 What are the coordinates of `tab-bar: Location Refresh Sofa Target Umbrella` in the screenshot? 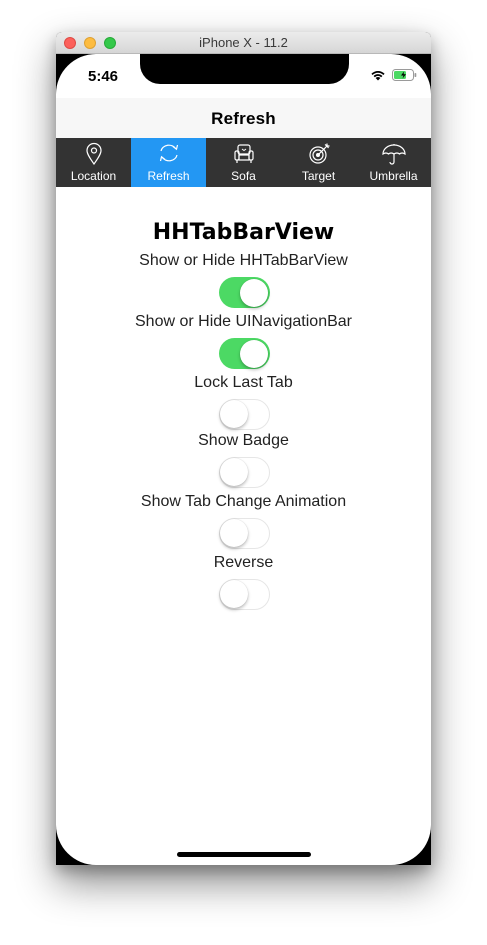 It's located at (243, 162).